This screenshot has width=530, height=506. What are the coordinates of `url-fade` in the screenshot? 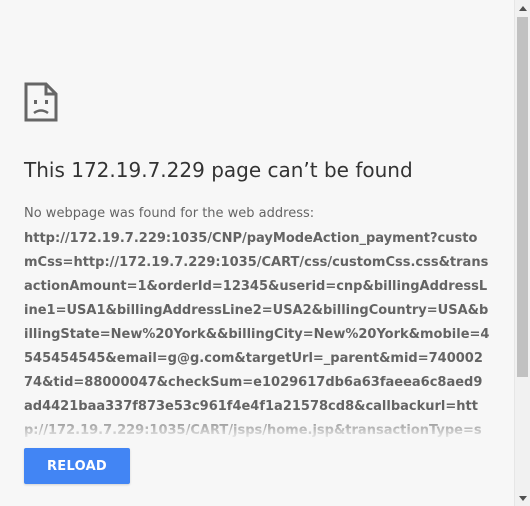 It's located at (257, 427).